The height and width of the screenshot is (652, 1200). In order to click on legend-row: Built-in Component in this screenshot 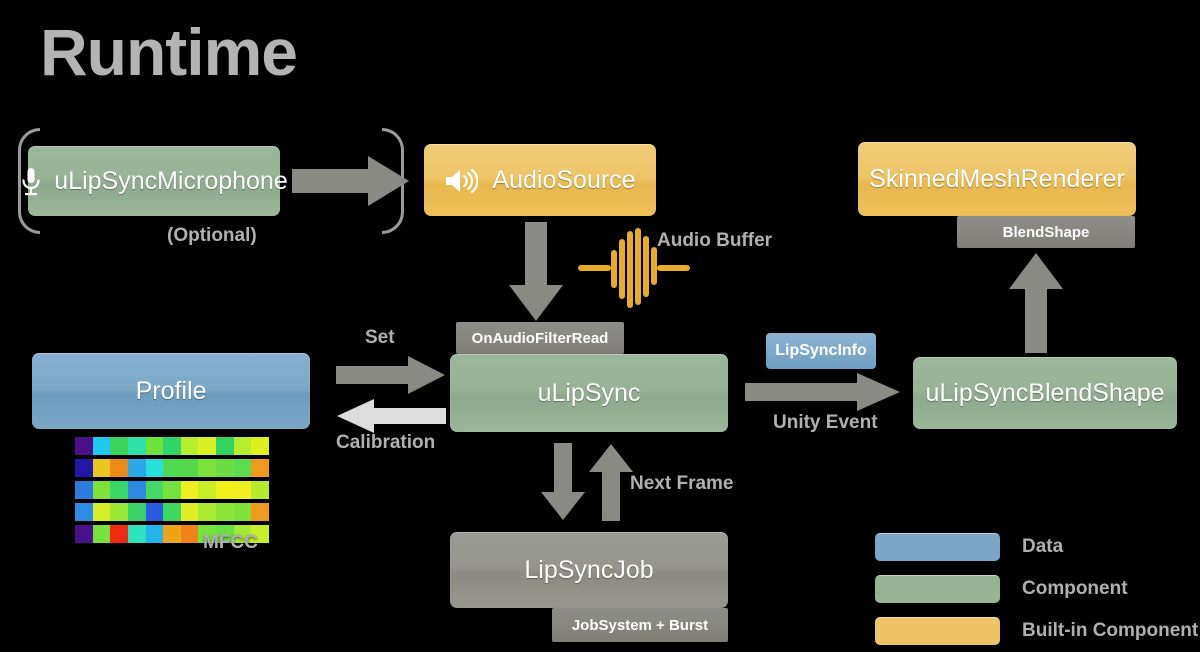, I will do `click(1036, 631)`.